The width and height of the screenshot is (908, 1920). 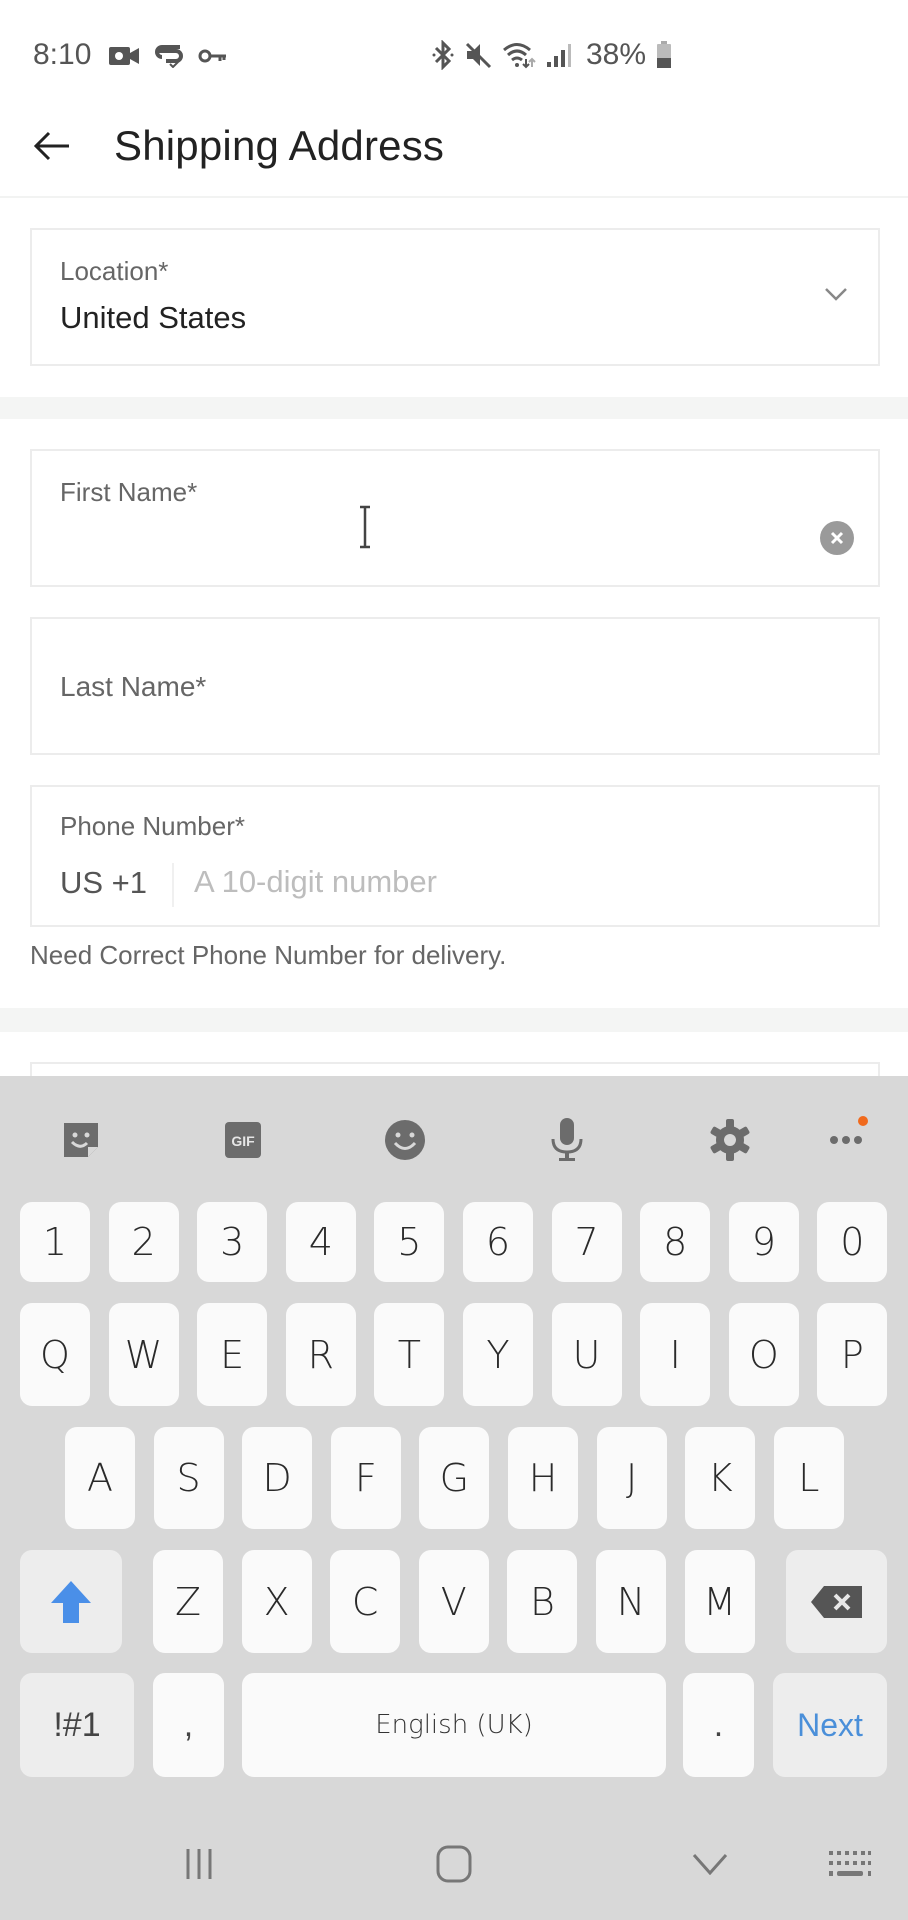 What do you see at coordinates (188, 1478) in the screenshot?
I see `key-s: S` at bounding box center [188, 1478].